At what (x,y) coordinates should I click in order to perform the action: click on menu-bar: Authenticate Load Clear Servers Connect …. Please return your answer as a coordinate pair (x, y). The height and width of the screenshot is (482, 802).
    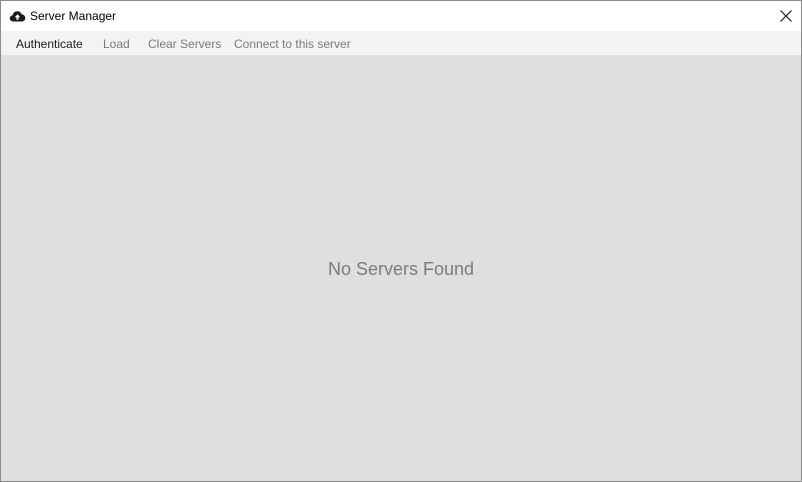
    Looking at the image, I should click on (401, 43).